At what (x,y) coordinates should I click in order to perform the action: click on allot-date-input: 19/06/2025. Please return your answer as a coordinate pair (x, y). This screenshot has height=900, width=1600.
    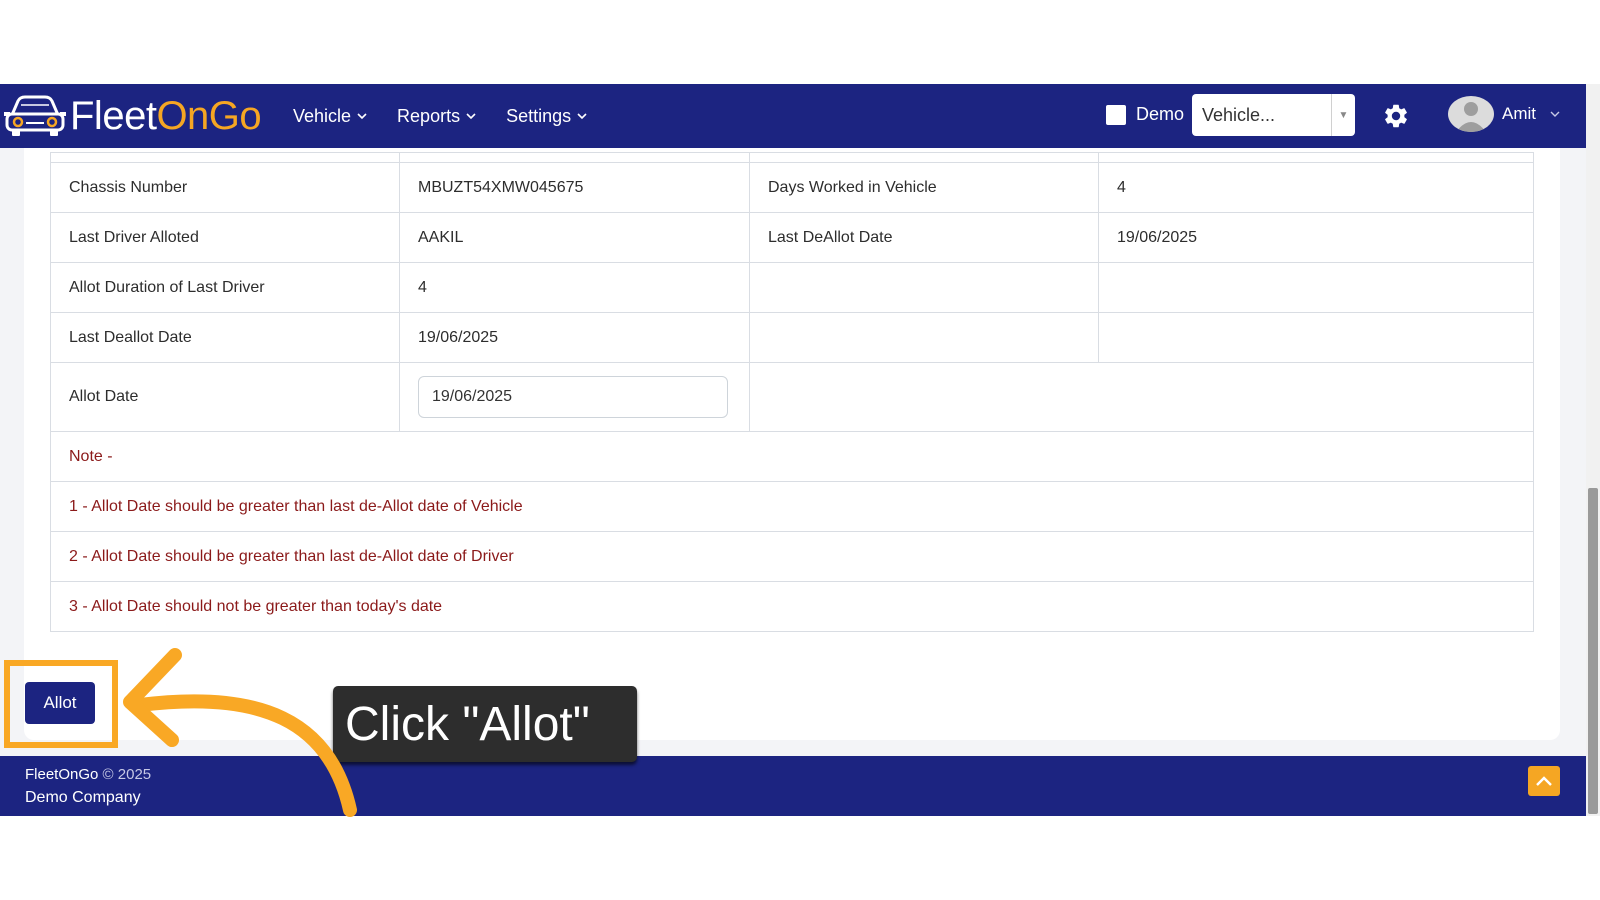
    Looking at the image, I should click on (573, 397).